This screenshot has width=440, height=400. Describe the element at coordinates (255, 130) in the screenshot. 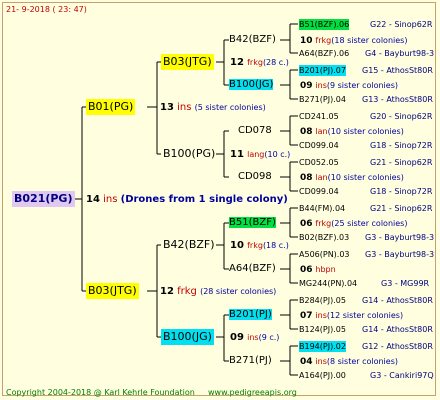

I see `gen3-node-2: CD078` at that location.